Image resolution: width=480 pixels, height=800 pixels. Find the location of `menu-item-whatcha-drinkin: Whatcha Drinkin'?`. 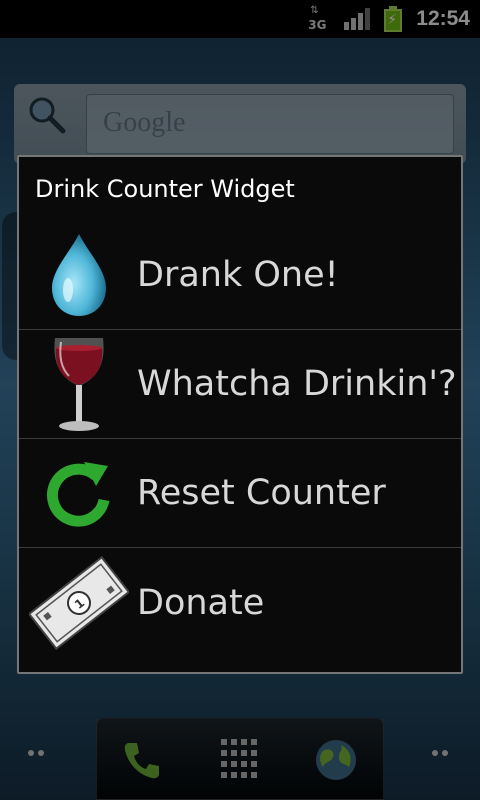

menu-item-whatcha-drinkin: Whatcha Drinkin'? is located at coordinates (240, 384).